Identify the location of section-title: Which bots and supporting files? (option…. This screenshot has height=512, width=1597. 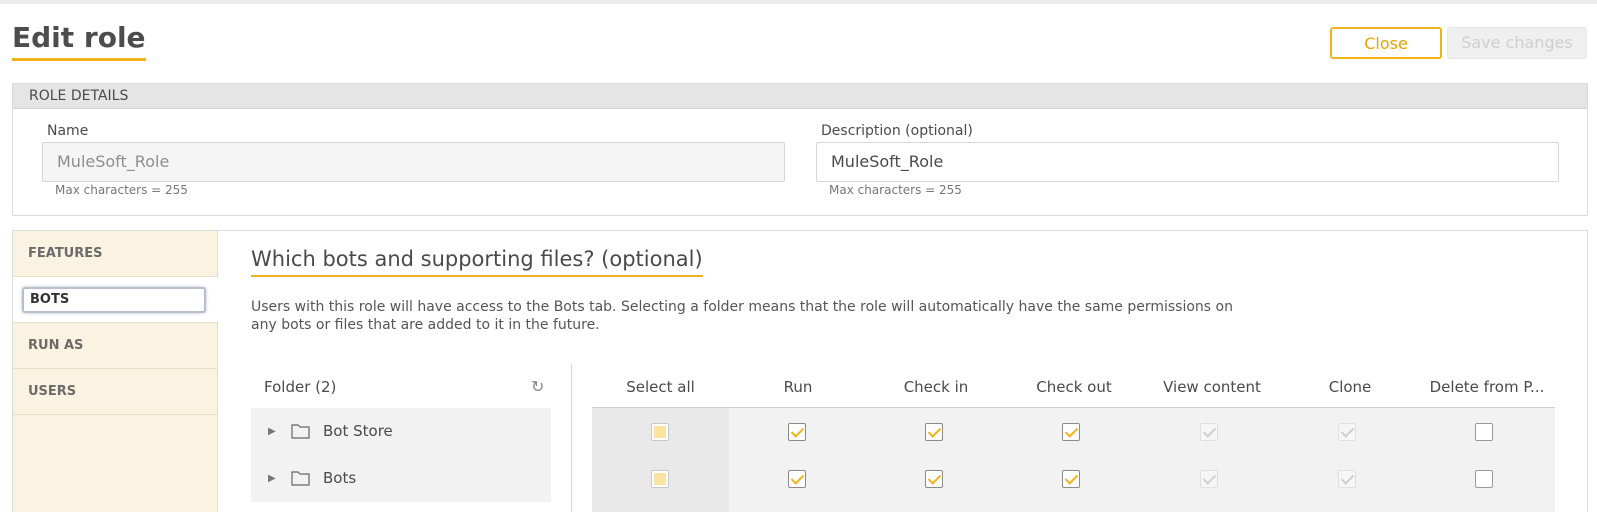
(477, 261).